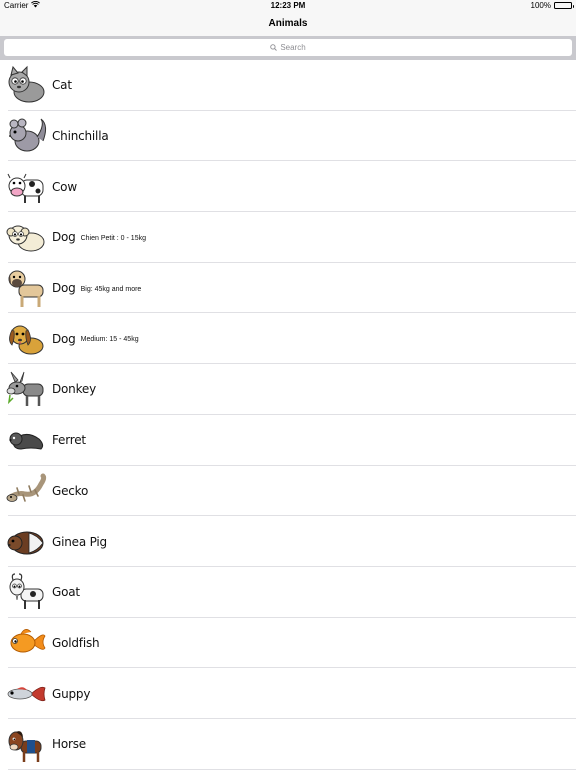  Describe the element at coordinates (26, 339) in the screenshot. I see `medium-dog-icon` at that location.